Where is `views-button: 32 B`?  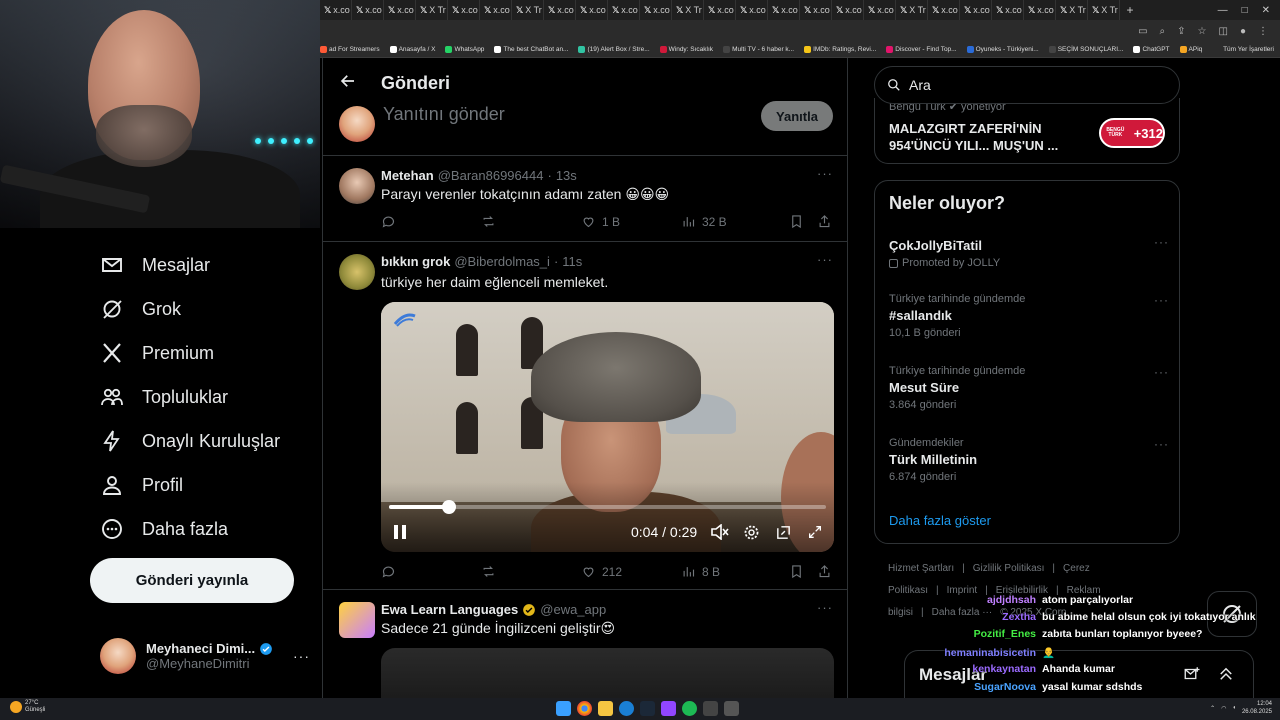 views-button: 32 B is located at coordinates (735, 221).